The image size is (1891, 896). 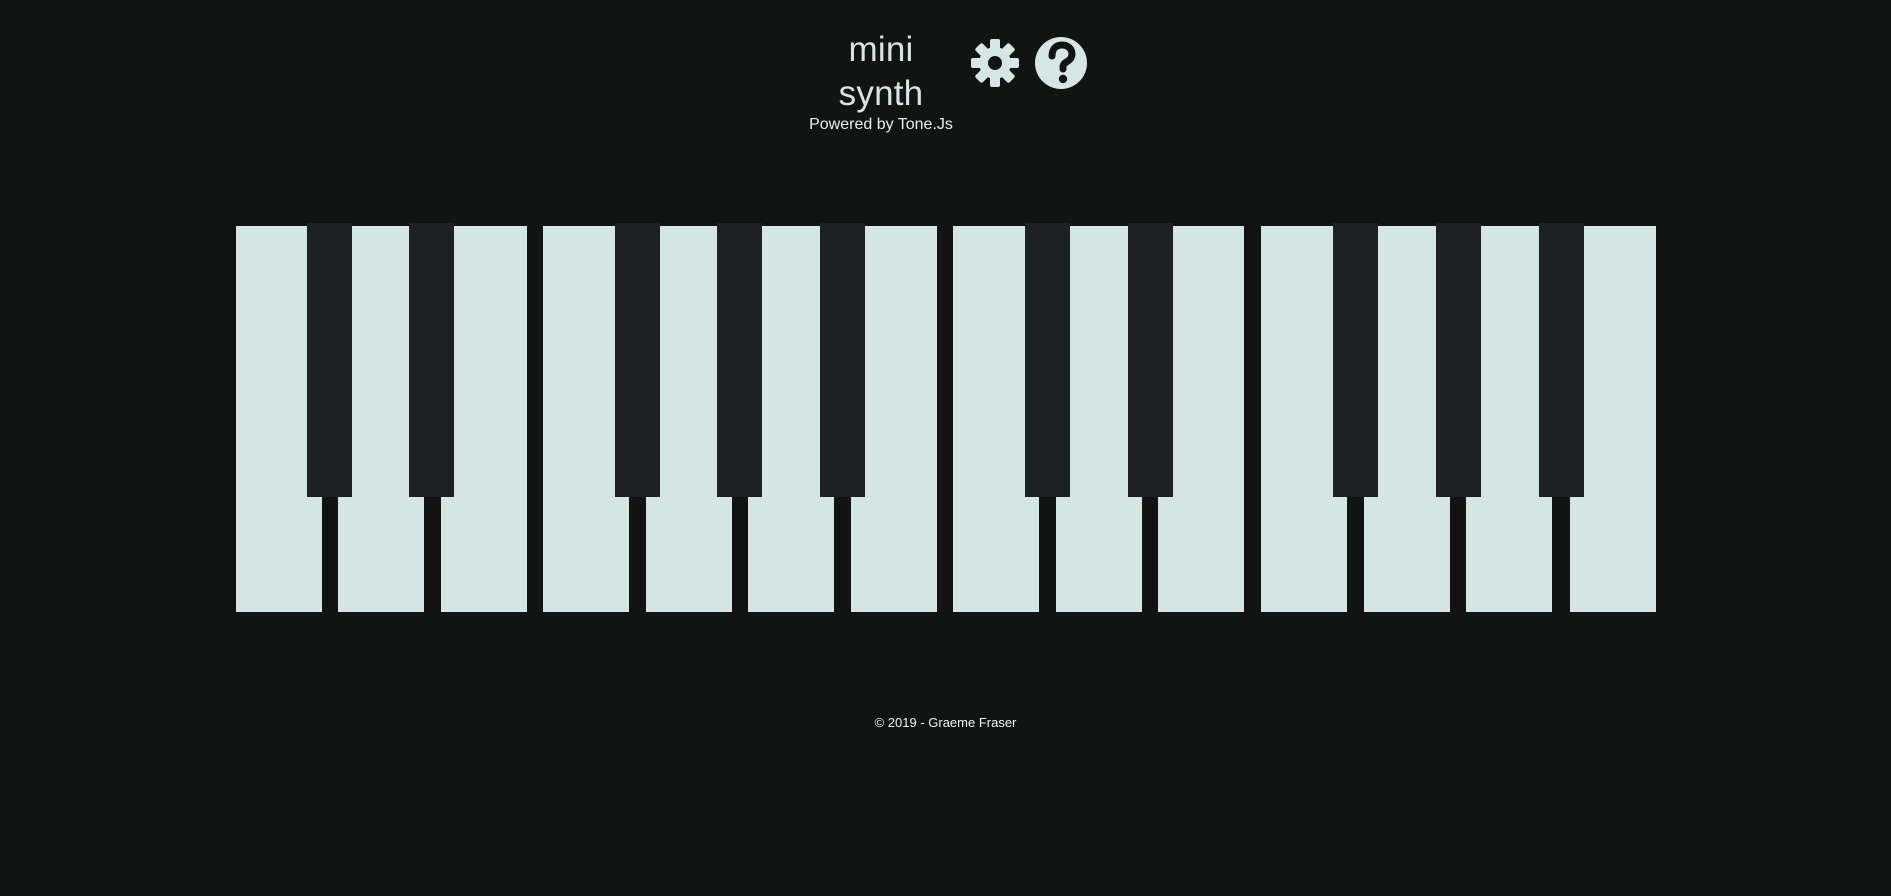 I want to click on help-button, so click(x=1061, y=63).